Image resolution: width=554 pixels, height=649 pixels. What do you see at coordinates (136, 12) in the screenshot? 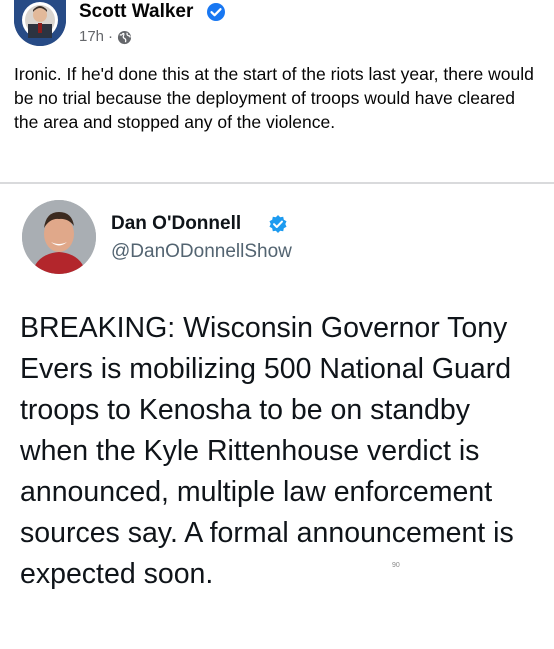
I see `author-name: Scott Walker` at bounding box center [136, 12].